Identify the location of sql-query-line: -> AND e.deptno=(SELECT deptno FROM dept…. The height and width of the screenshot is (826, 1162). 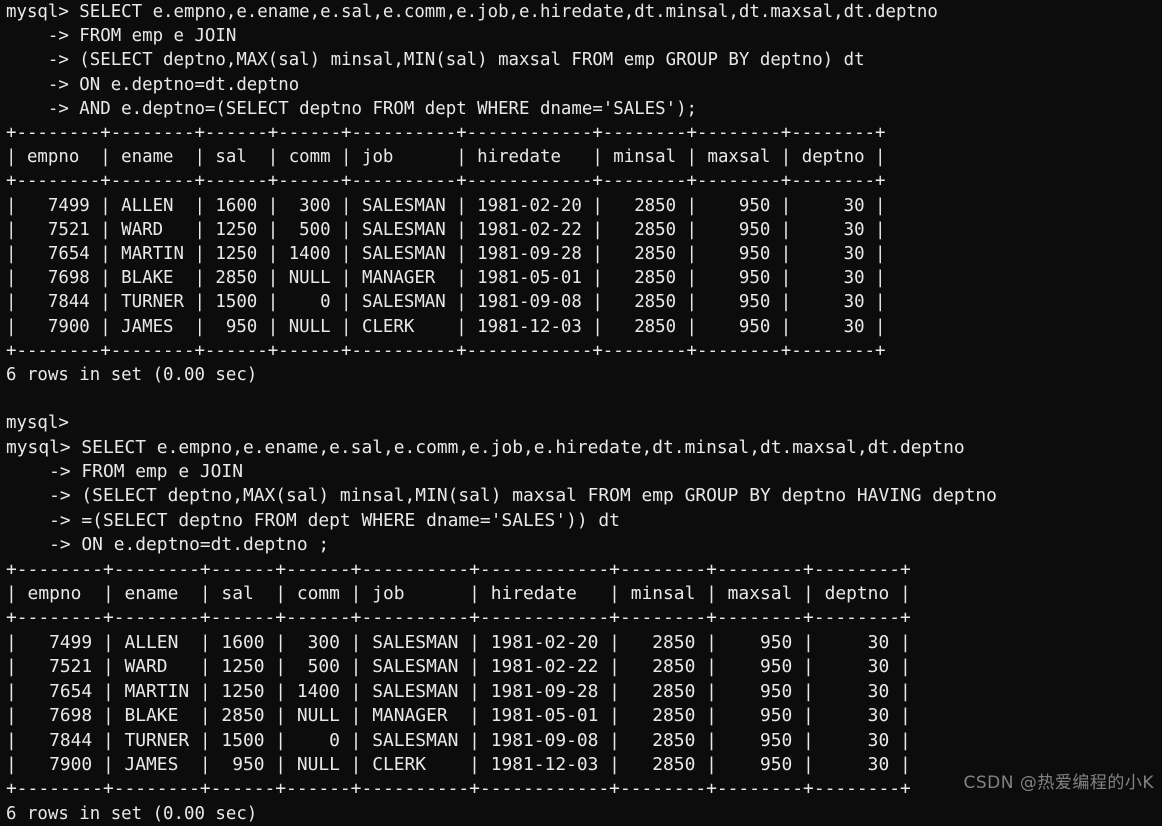
(352, 108).